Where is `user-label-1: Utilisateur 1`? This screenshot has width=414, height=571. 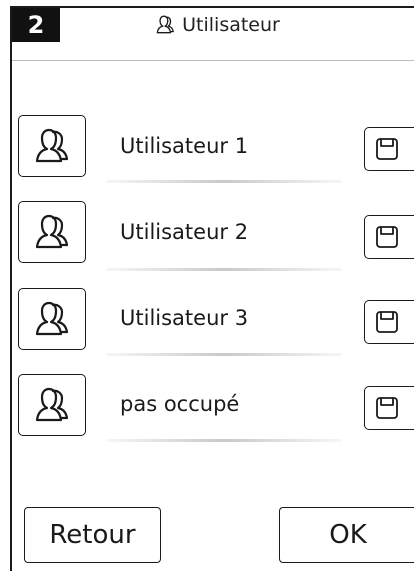 user-label-1: Utilisateur 1 is located at coordinates (184, 146).